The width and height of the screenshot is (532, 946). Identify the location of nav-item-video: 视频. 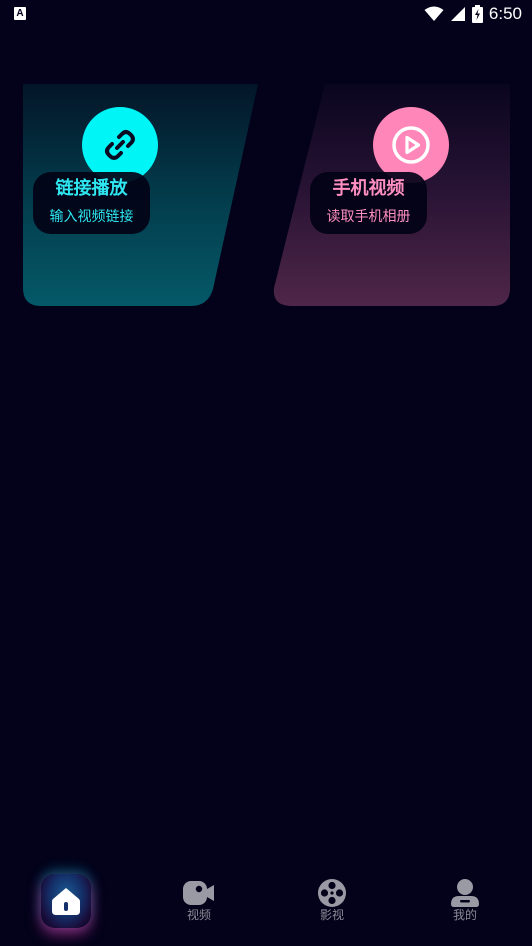
(199, 897).